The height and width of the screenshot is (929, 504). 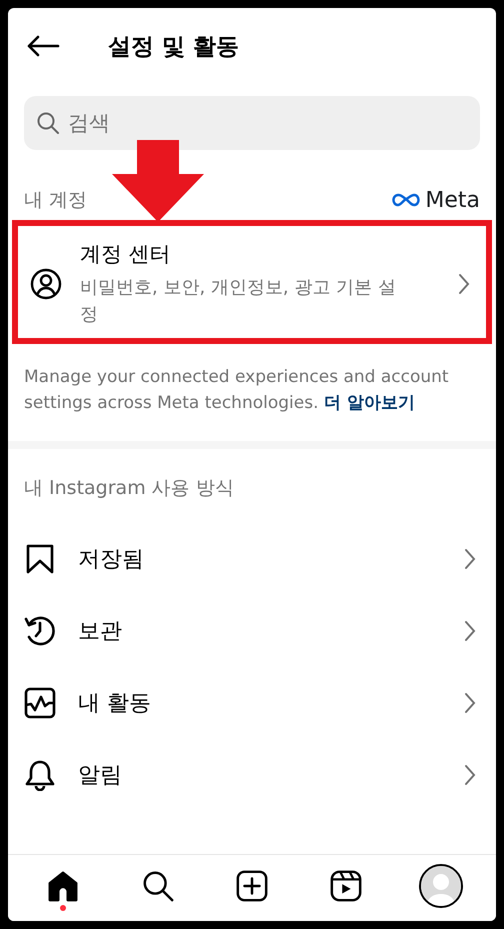 What do you see at coordinates (346, 886) in the screenshot?
I see `reels-icon` at bounding box center [346, 886].